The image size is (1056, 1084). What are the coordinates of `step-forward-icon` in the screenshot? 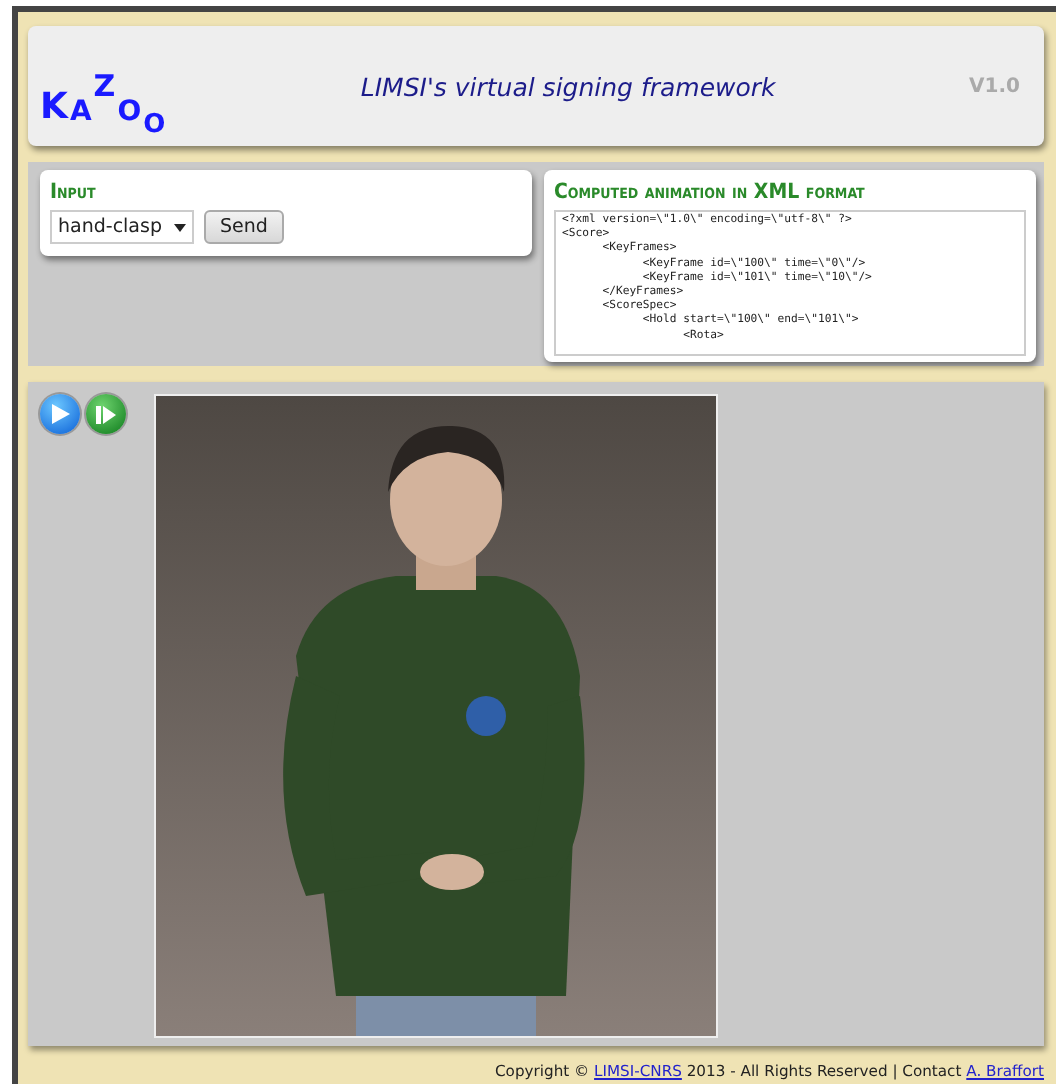 It's located at (106, 414).